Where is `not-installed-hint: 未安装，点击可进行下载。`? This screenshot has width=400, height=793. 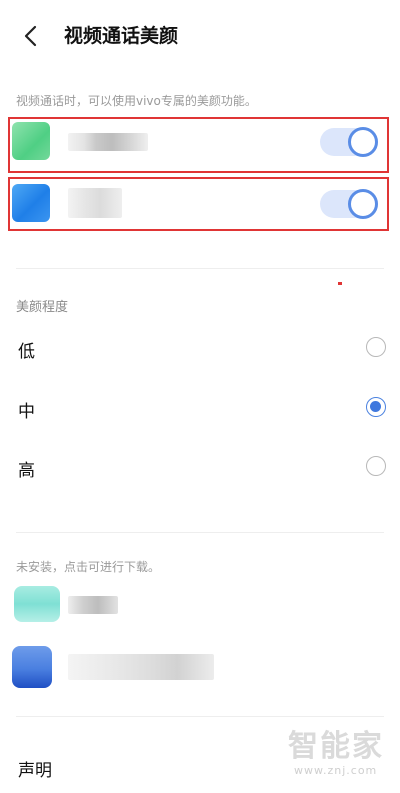 not-installed-hint: 未安装，点击可进行下载。 is located at coordinates (88, 567).